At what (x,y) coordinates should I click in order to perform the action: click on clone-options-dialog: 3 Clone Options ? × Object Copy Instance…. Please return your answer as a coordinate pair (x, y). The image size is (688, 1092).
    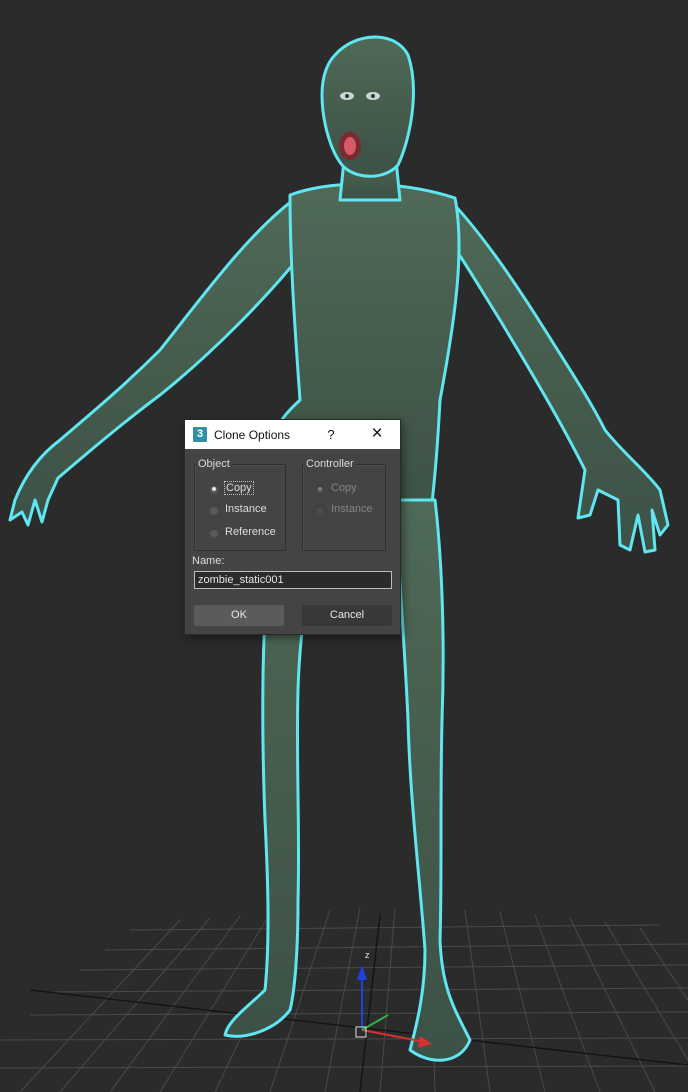
    Looking at the image, I should click on (292, 527).